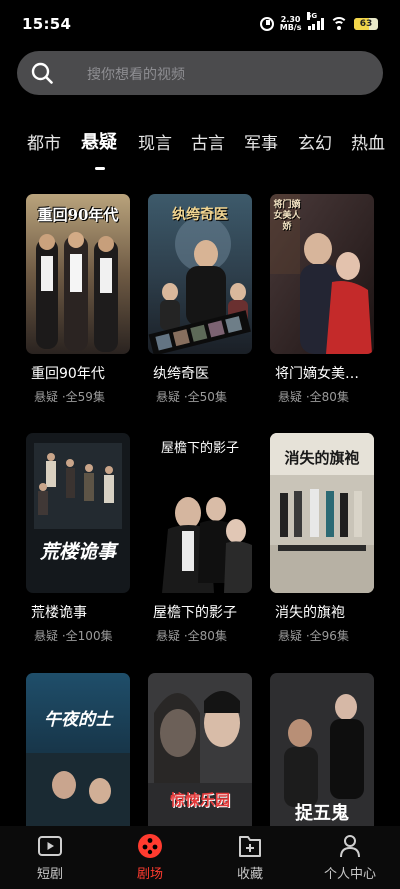 This screenshot has width=400, height=889. I want to click on nav-label: 收藏, so click(249, 874).